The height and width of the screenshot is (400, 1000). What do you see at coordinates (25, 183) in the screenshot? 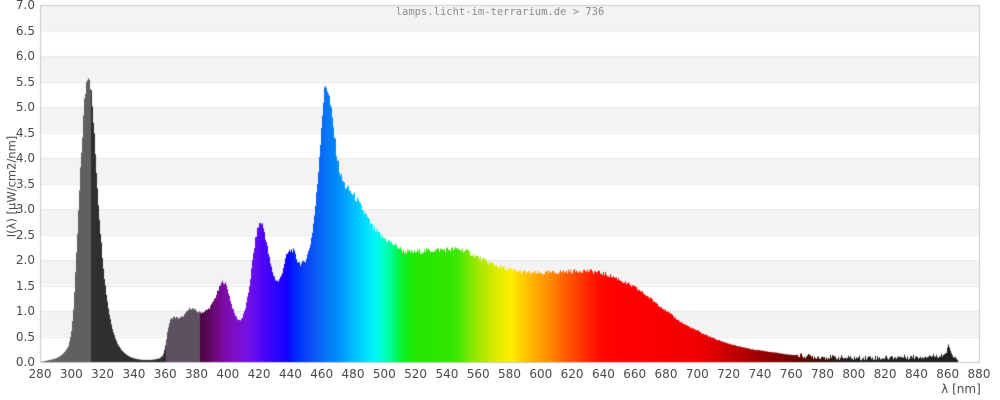
I see `y-tick-label: 3.5` at bounding box center [25, 183].